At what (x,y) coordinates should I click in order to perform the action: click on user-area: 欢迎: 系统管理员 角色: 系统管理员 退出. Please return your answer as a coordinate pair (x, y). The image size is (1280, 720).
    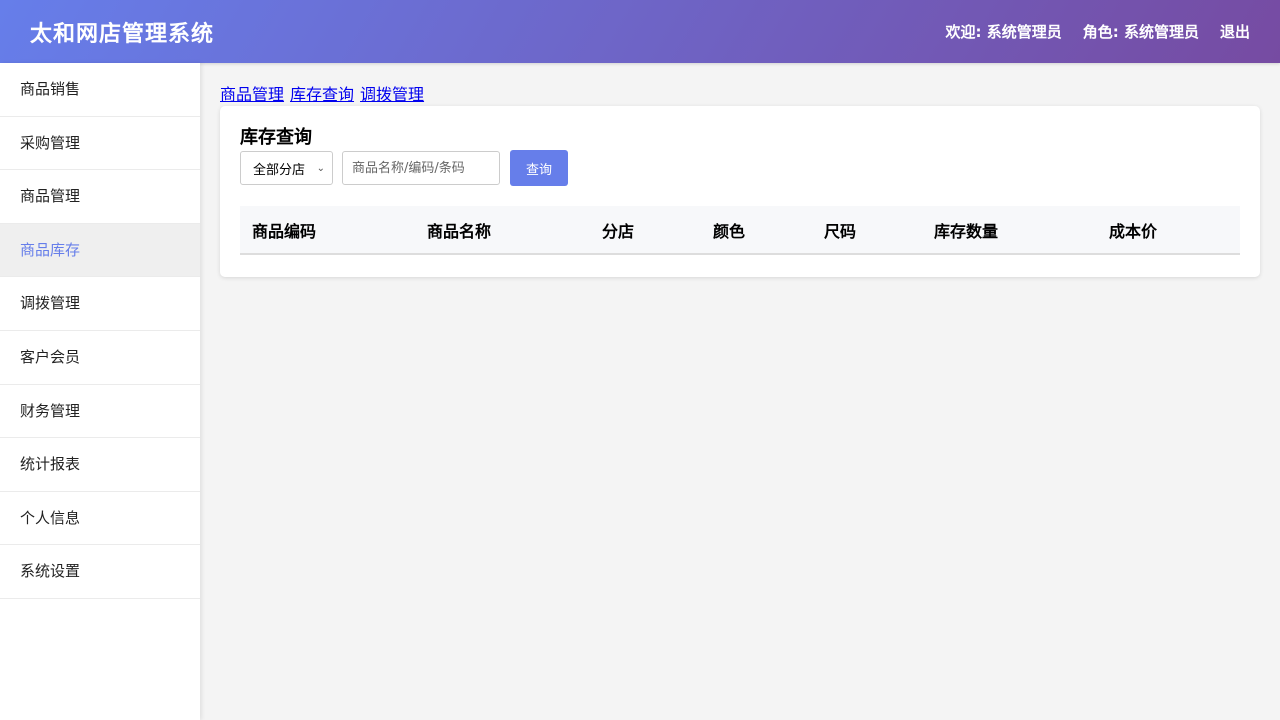
    Looking at the image, I should click on (1087, 31).